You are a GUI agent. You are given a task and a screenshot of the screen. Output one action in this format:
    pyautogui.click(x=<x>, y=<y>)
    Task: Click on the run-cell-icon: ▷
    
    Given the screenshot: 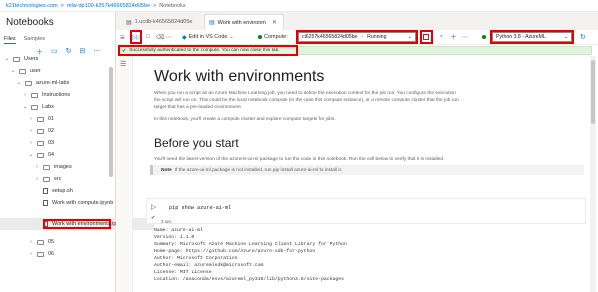 What is the action you would take?
    pyautogui.click(x=153, y=207)
    